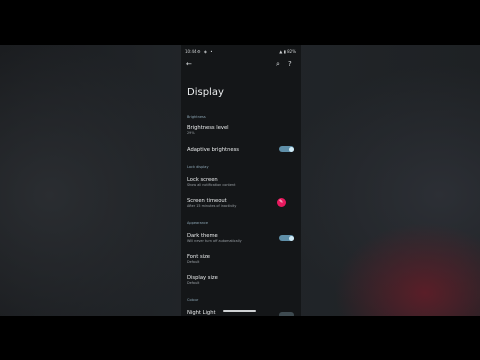 The width and height of the screenshot is (480, 360). What do you see at coordinates (278, 64) in the screenshot?
I see `search-icon: ⌕` at bounding box center [278, 64].